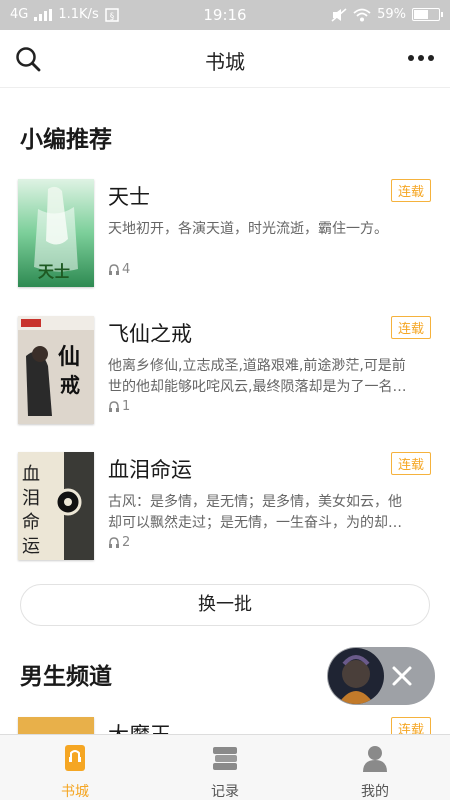  Describe the element at coordinates (31, 474) in the screenshot. I see `svg-text: 血` at that location.